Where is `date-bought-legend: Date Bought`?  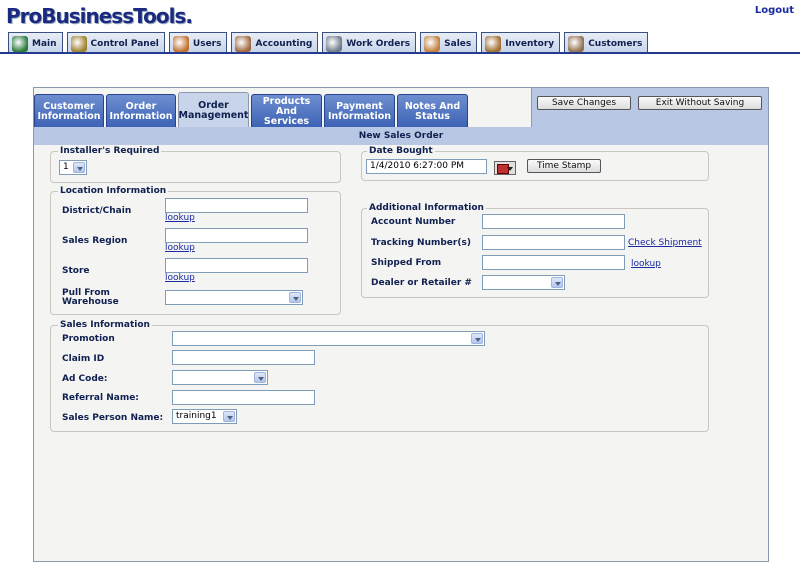 date-bought-legend: Date Bought is located at coordinates (401, 151).